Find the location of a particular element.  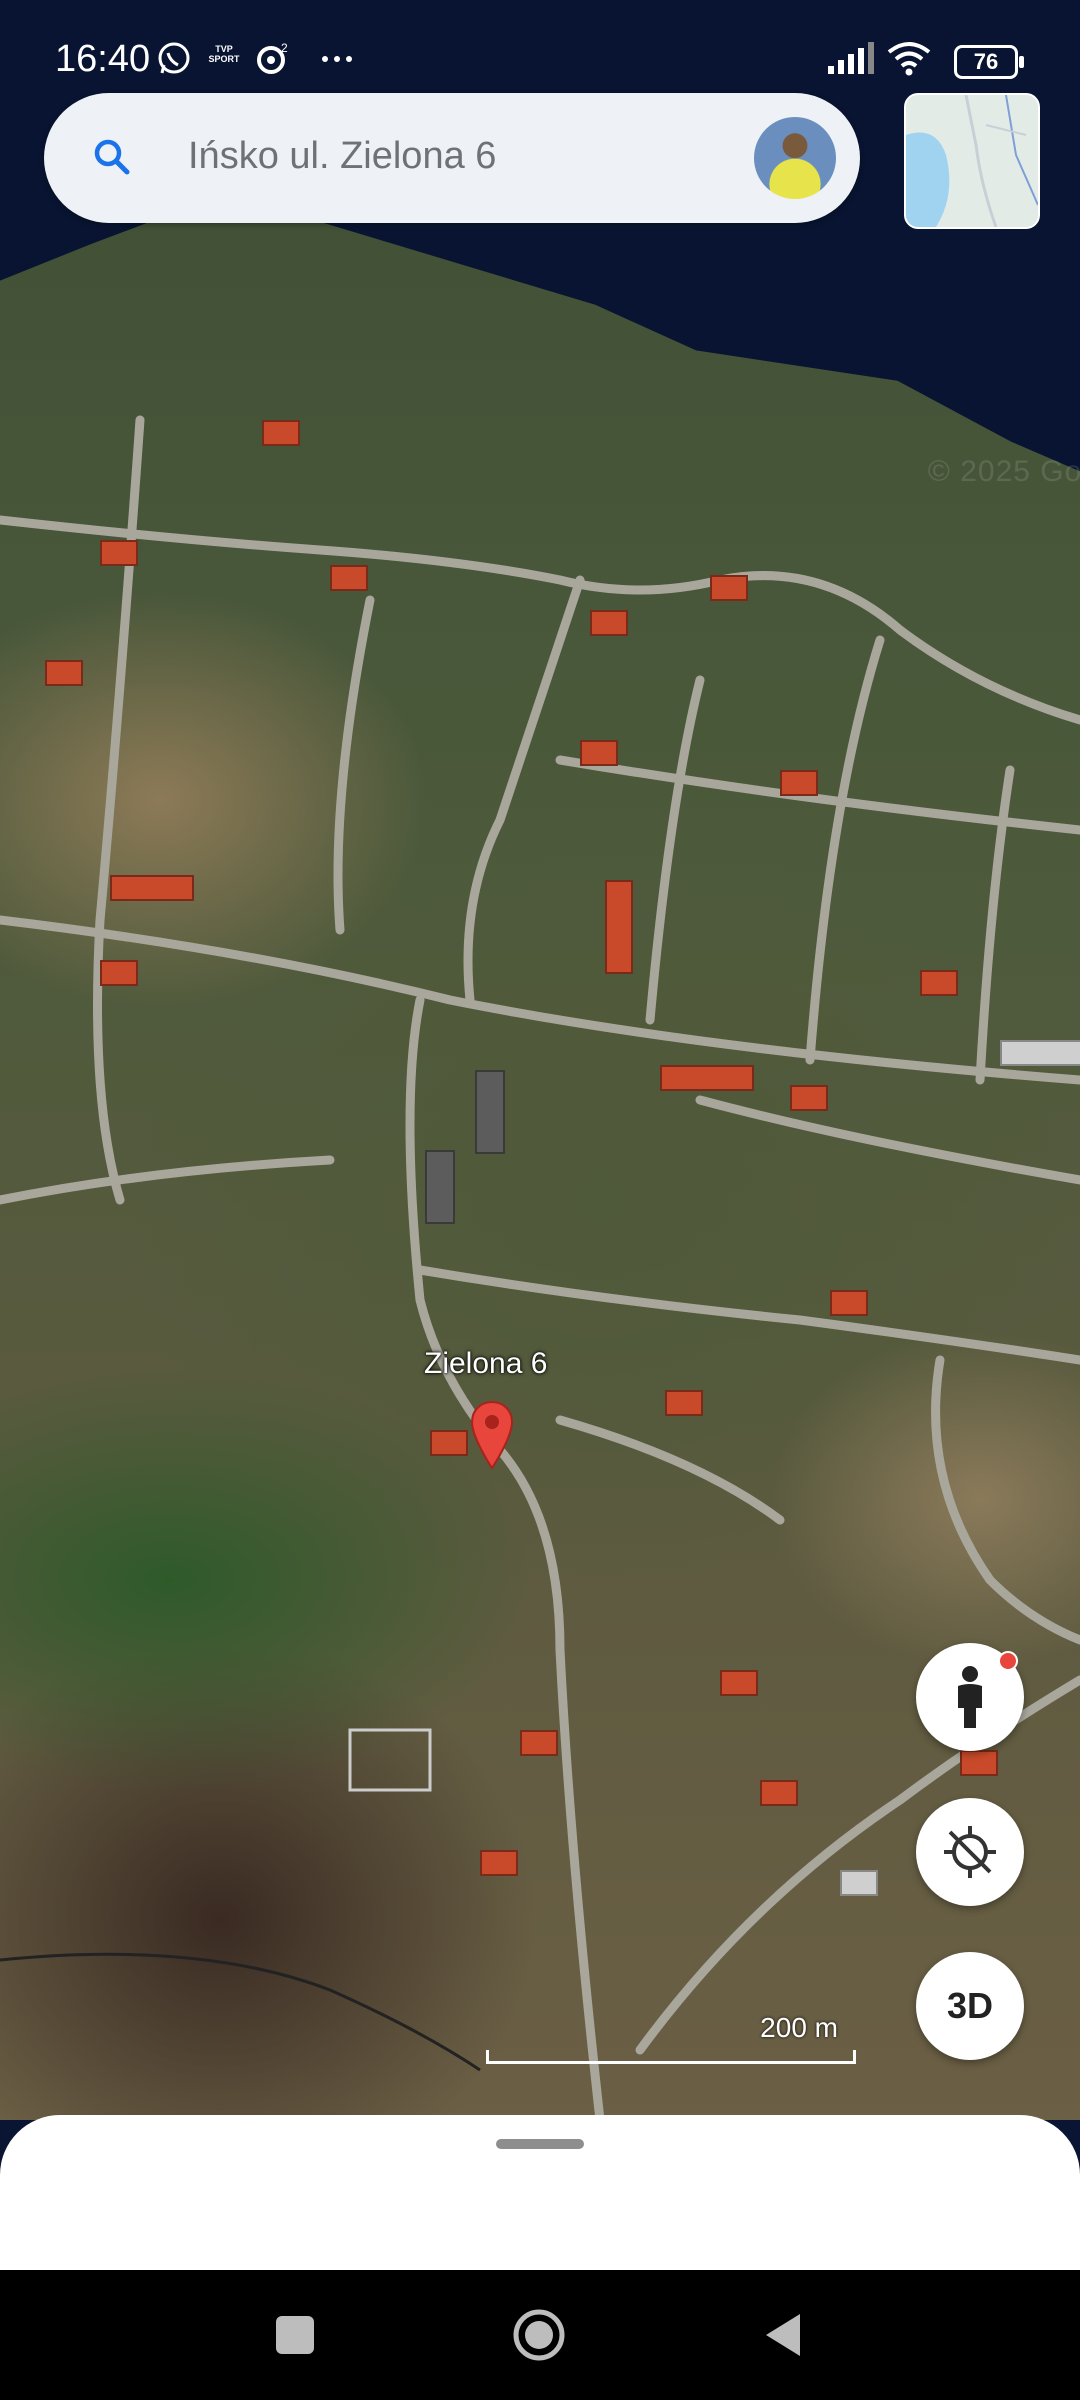

pegman-icon is located at coordinates (970, 1697).